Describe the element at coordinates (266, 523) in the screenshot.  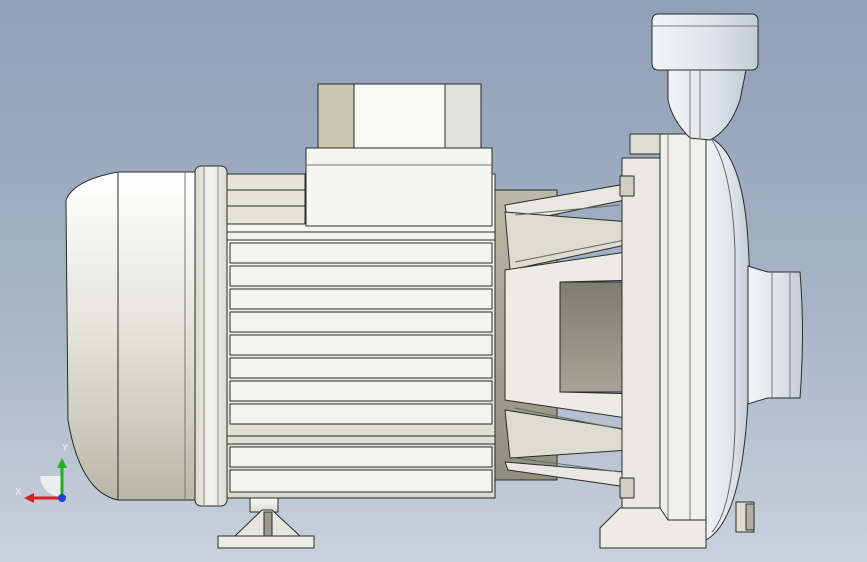
I see `motor-foot` at that location.